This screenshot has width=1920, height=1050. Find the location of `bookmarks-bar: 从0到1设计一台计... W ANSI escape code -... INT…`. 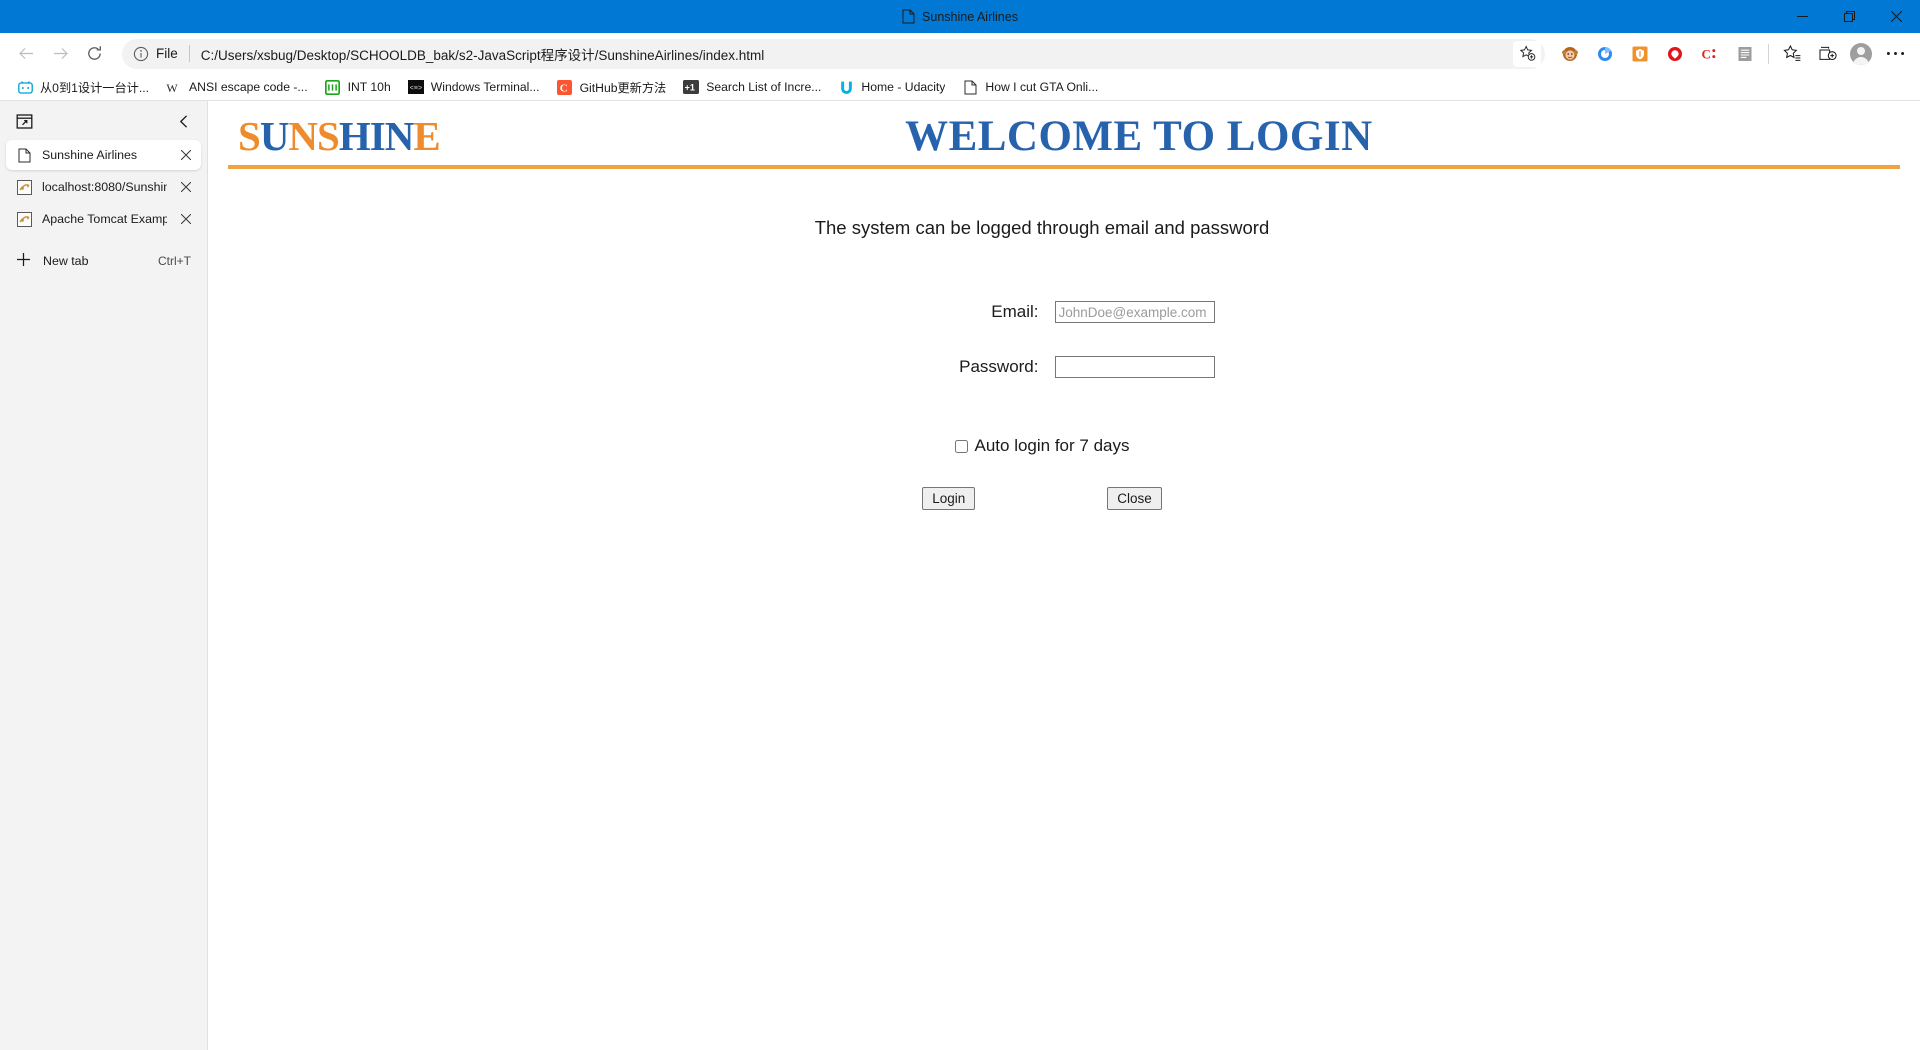

bookmarks-bar: 从0到1设计一台计... W ANSI escape code -... INT… is located at coordinates (960, 87).